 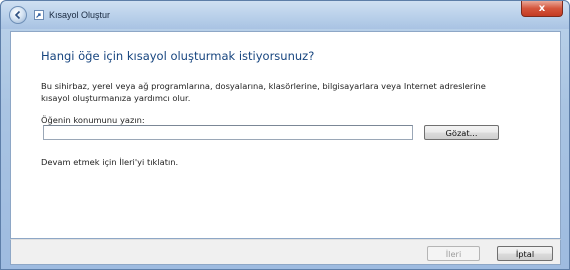 I want to click on button-bar: İleri İptal, so click(x=285, y=252).